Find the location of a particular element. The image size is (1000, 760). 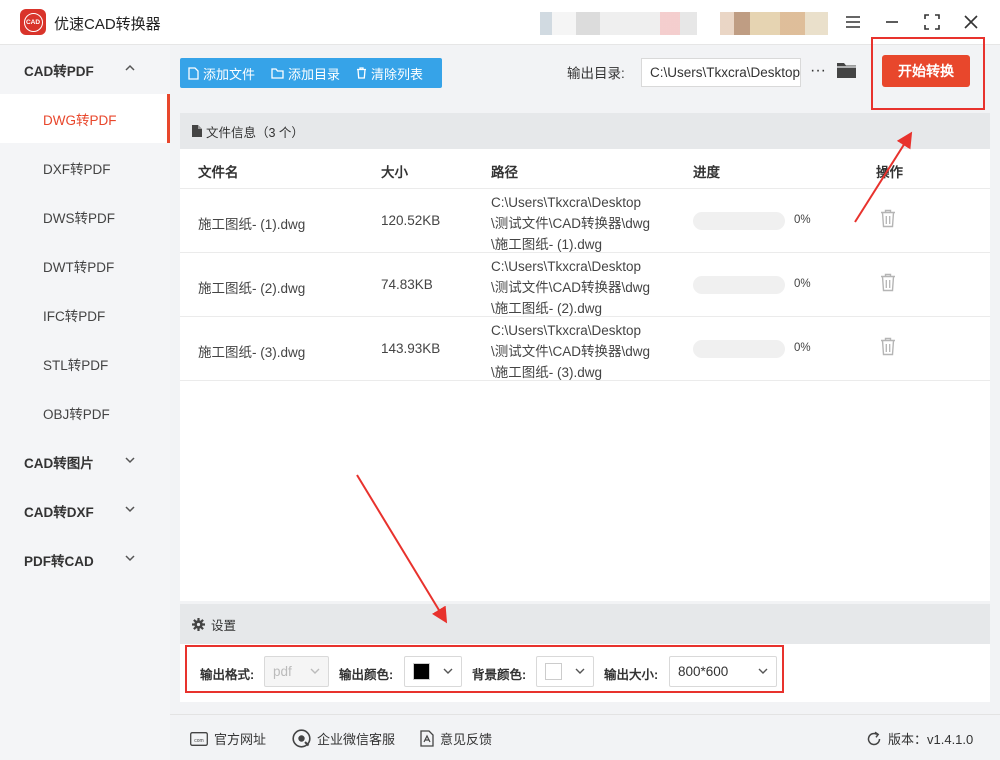

version-label: 版本：v1.4.1.0 is located at coordinates (931, 739).